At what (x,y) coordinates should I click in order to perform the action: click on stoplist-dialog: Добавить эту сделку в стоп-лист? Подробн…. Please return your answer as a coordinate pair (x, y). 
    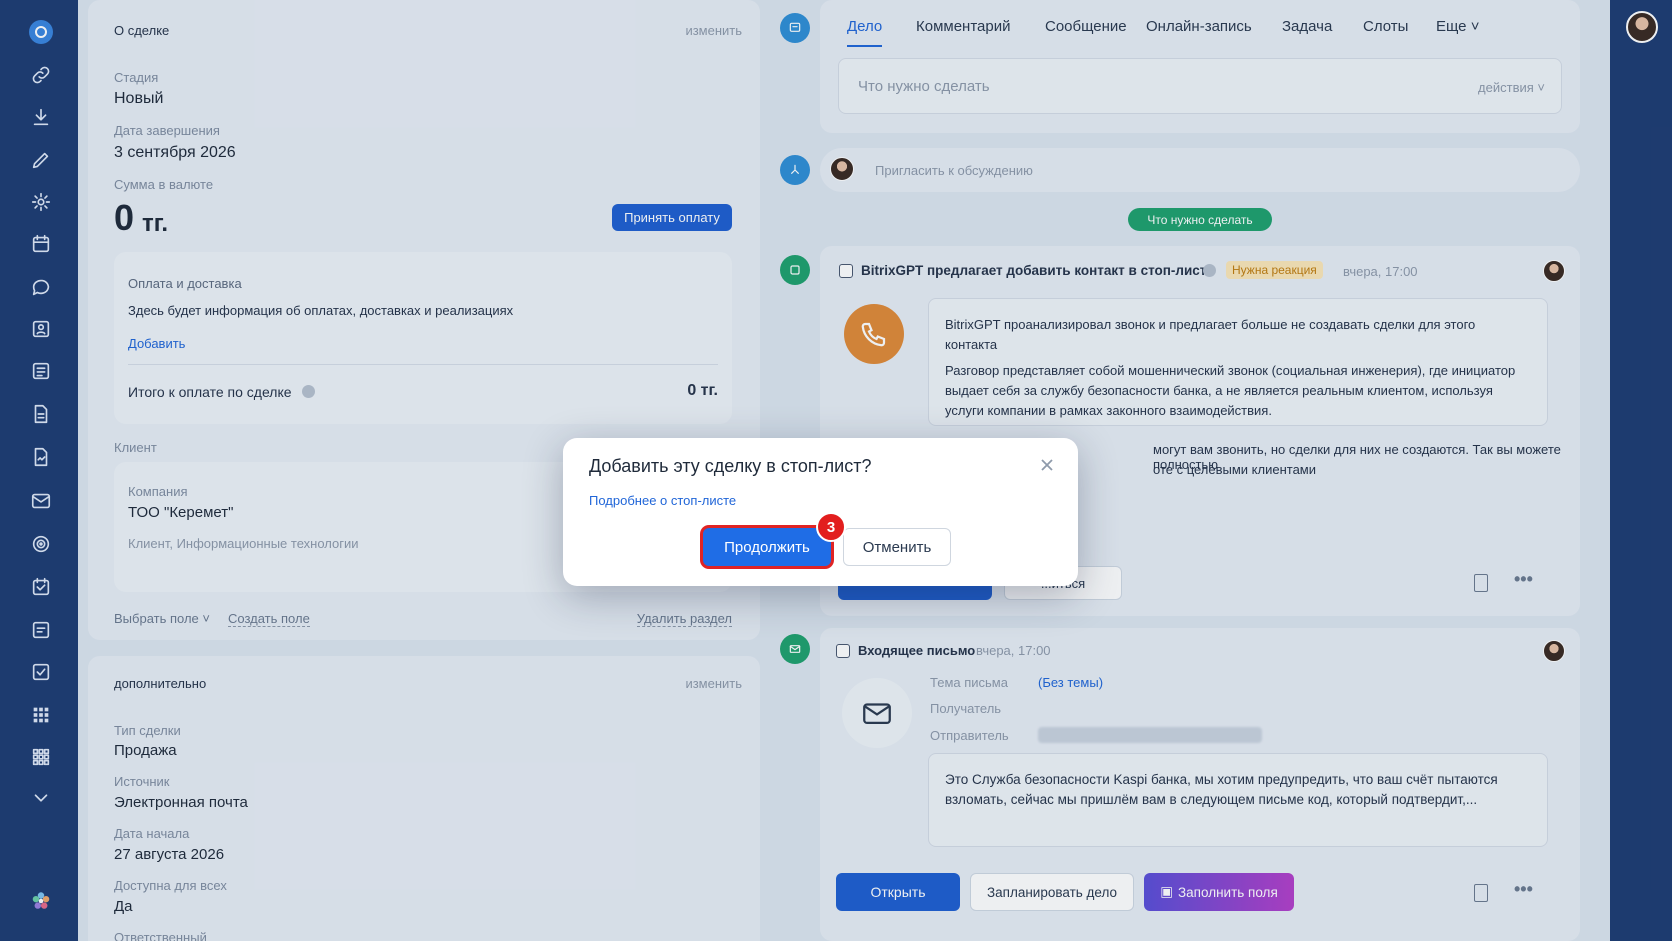
    Looking at the image, I should click on (820, 512).